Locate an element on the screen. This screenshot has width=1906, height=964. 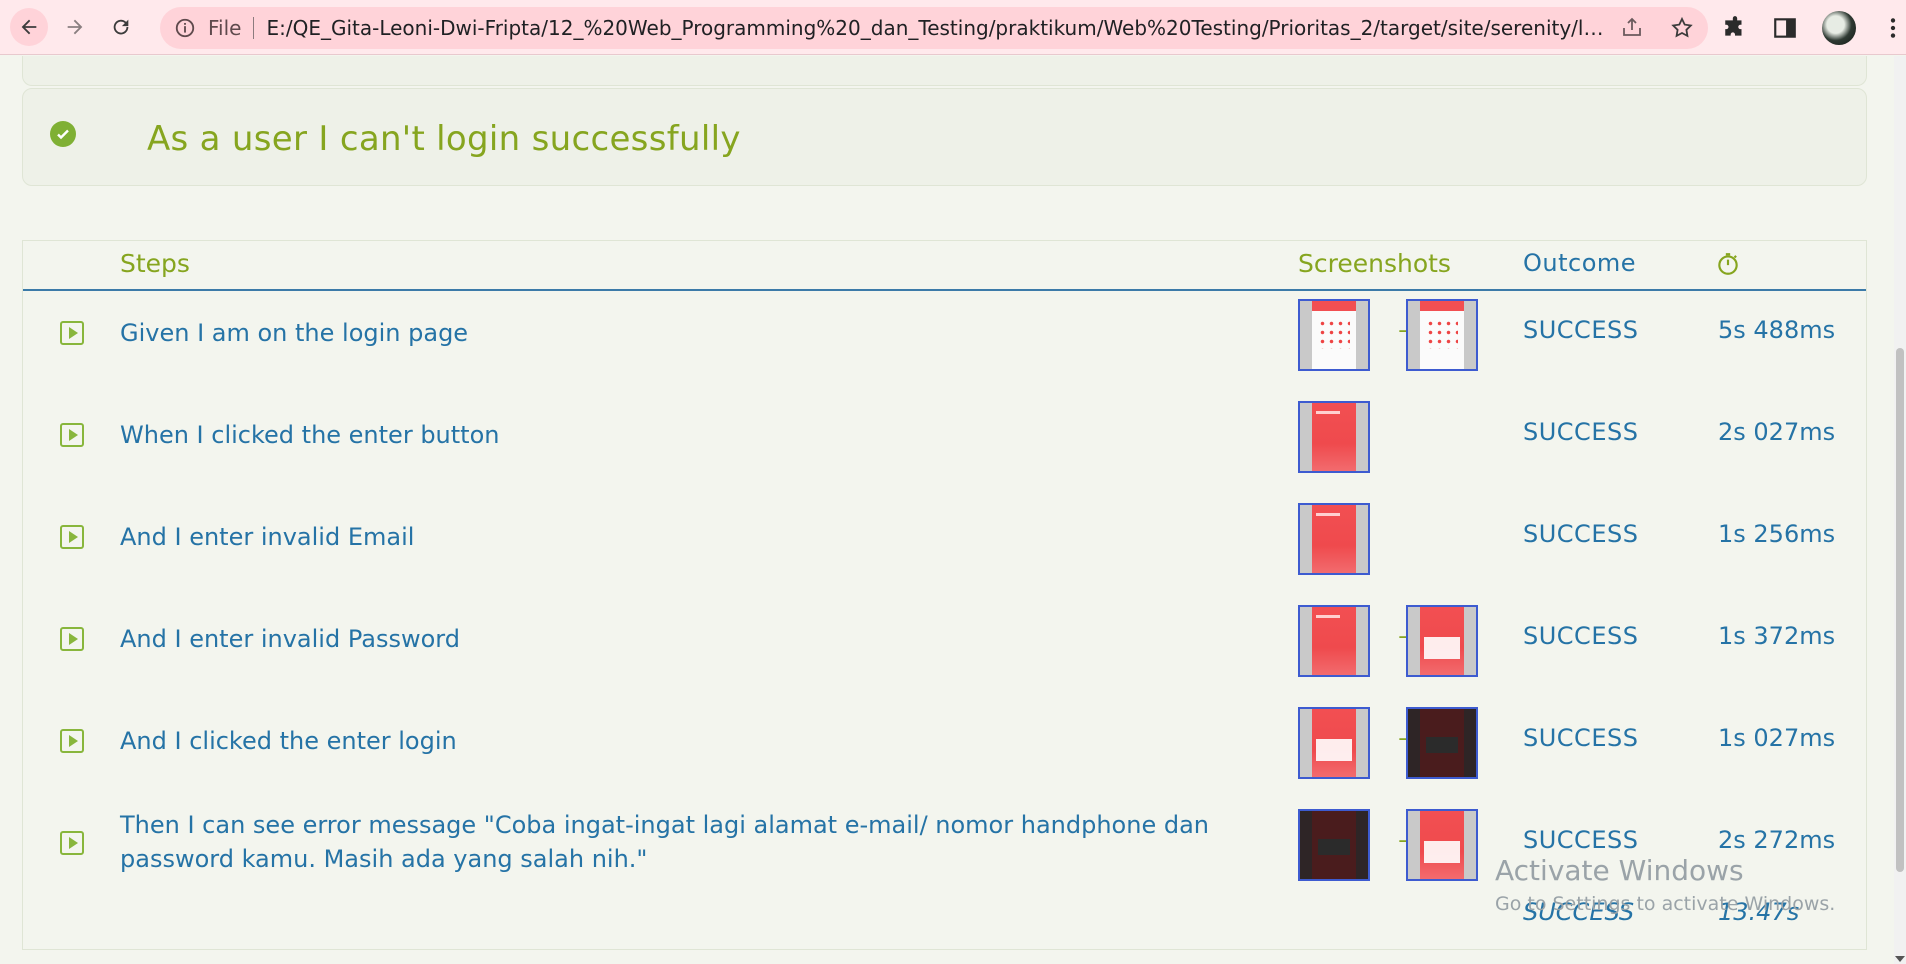
scenario-panel: As a user I can't login successfully is located at coordinates (944, 137).